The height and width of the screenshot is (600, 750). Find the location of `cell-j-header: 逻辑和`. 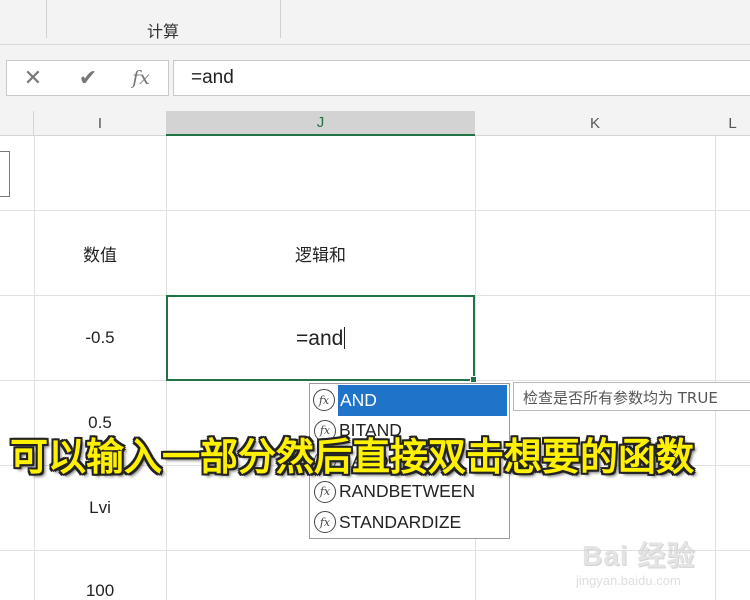

cell-j-header: 逻辑和 is located at coordinates (320, 253).